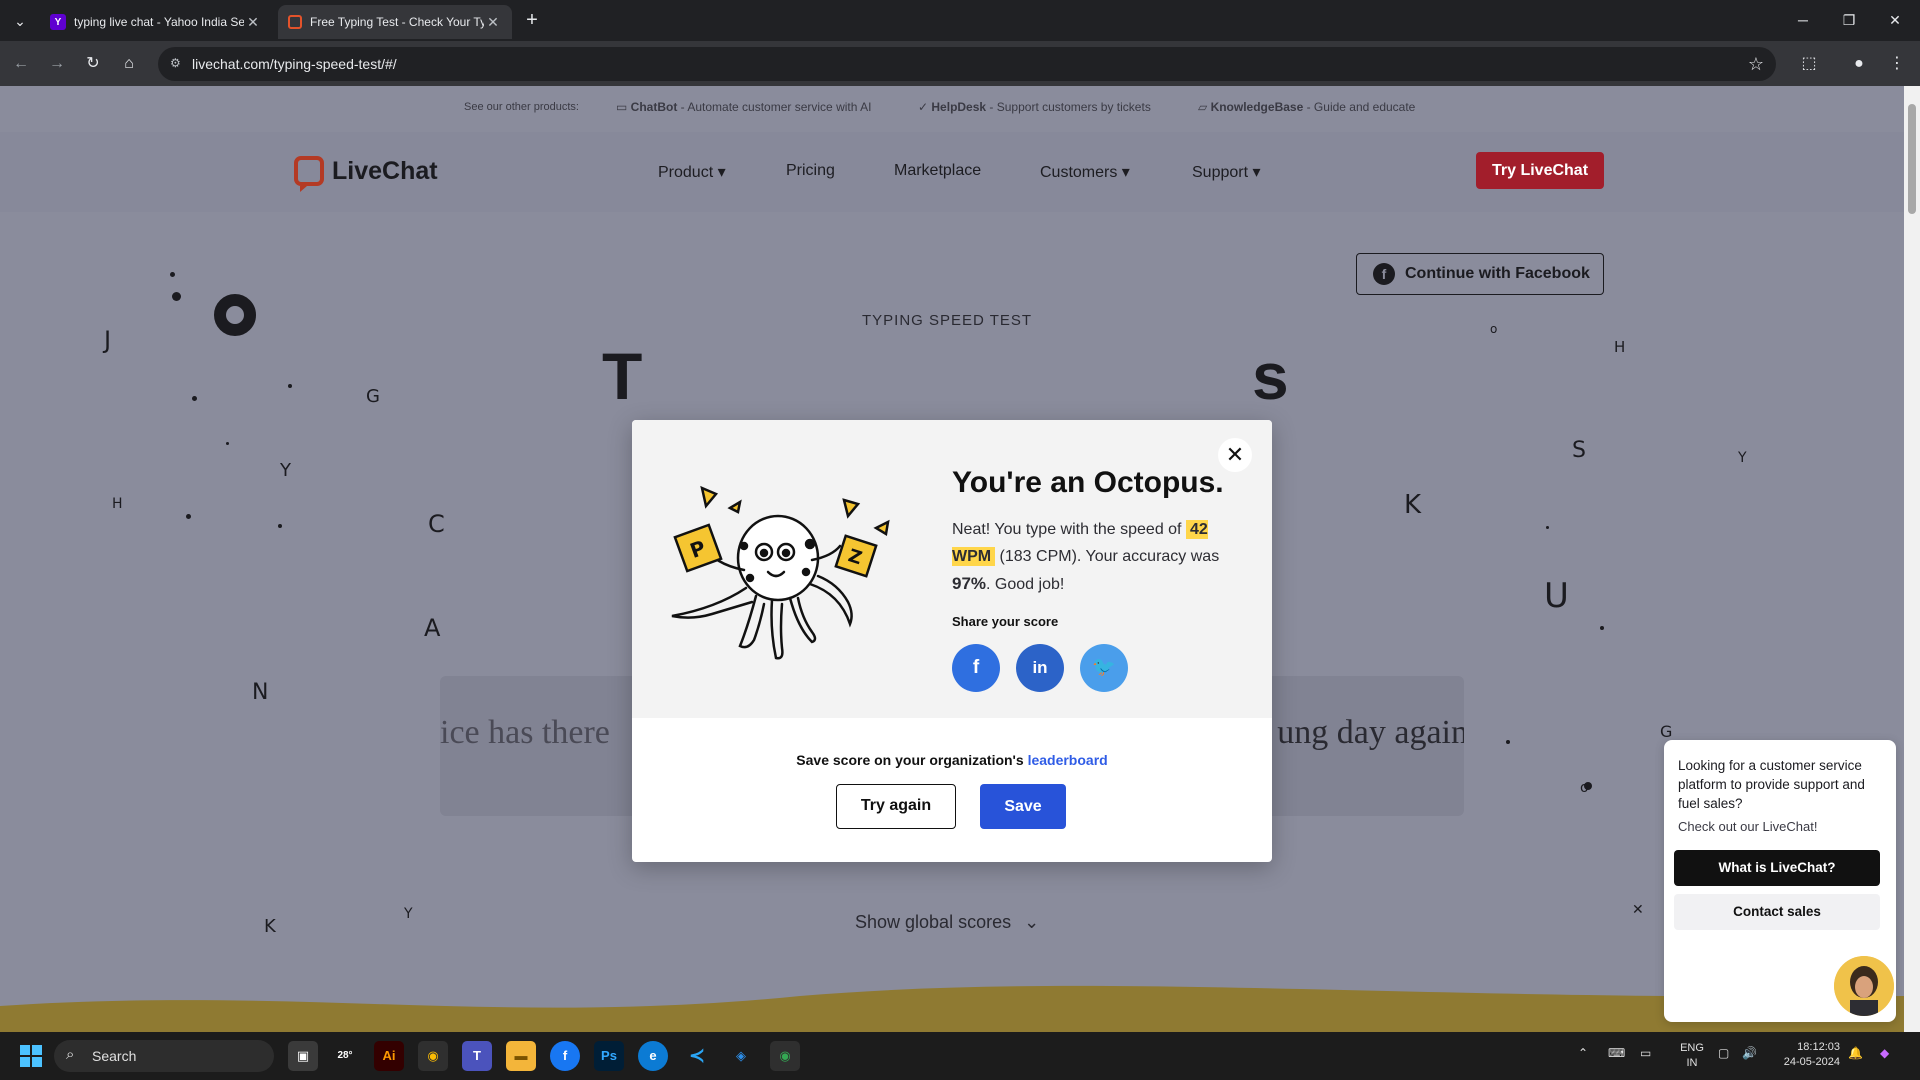 The height and width of the screenshot is (1080, 1920). What do you see at coordinates (896, 806) in the screenshot?
I see `try-again-button: Try again` at bounding box center [896, 806].